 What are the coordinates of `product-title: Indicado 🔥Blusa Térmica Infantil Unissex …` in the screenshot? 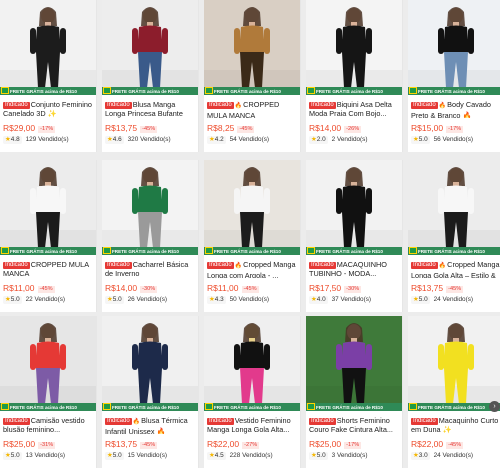 It's located at (151, 425).